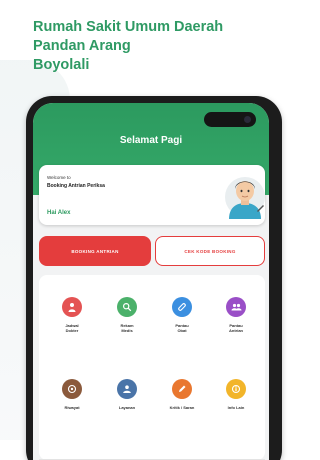 Image resolution: width=320 pixels, height=460 pixels. What do you see at coordinates (236, 389) in the screenshot?
I see `info-icon` at bounding box center [236, 389].